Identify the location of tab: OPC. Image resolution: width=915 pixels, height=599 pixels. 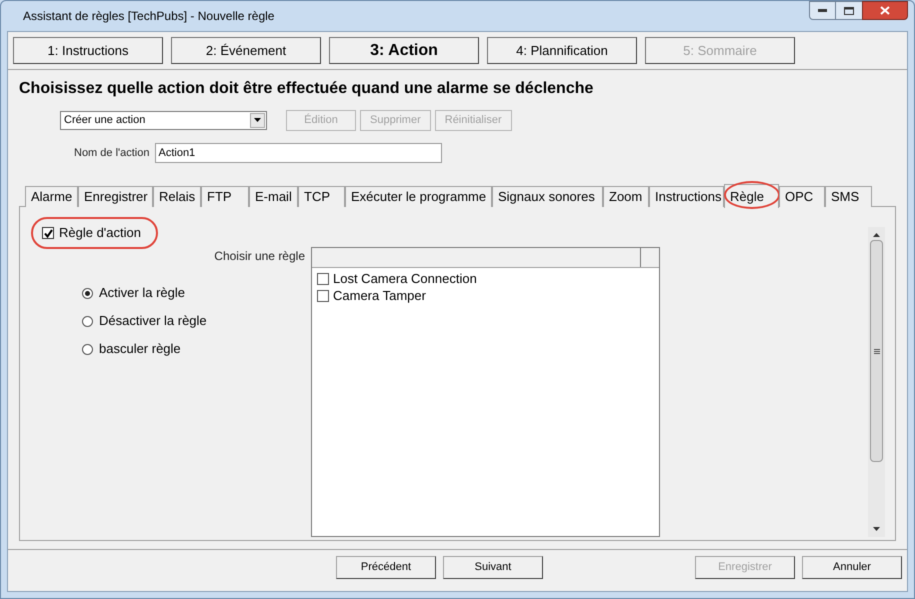
(802, 196).